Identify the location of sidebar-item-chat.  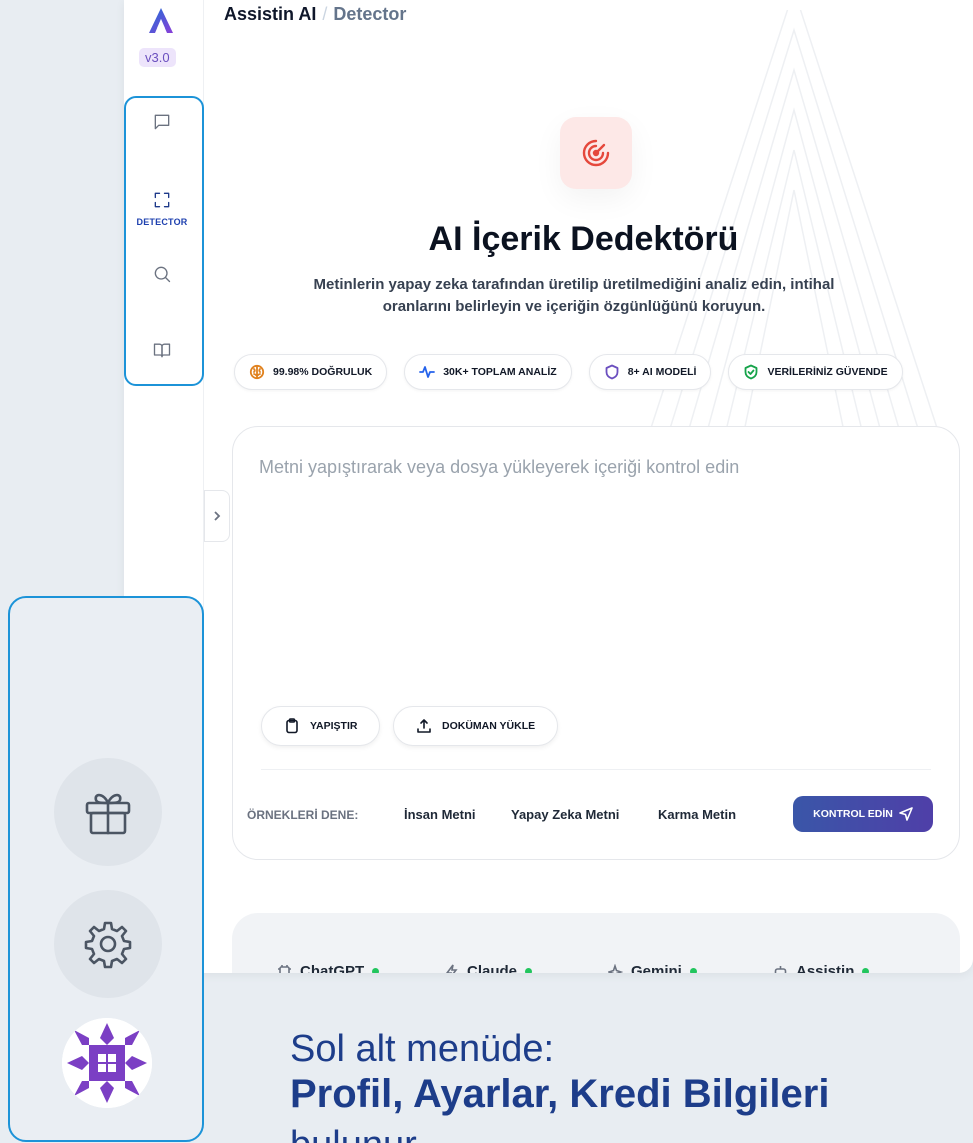
(162, 122).